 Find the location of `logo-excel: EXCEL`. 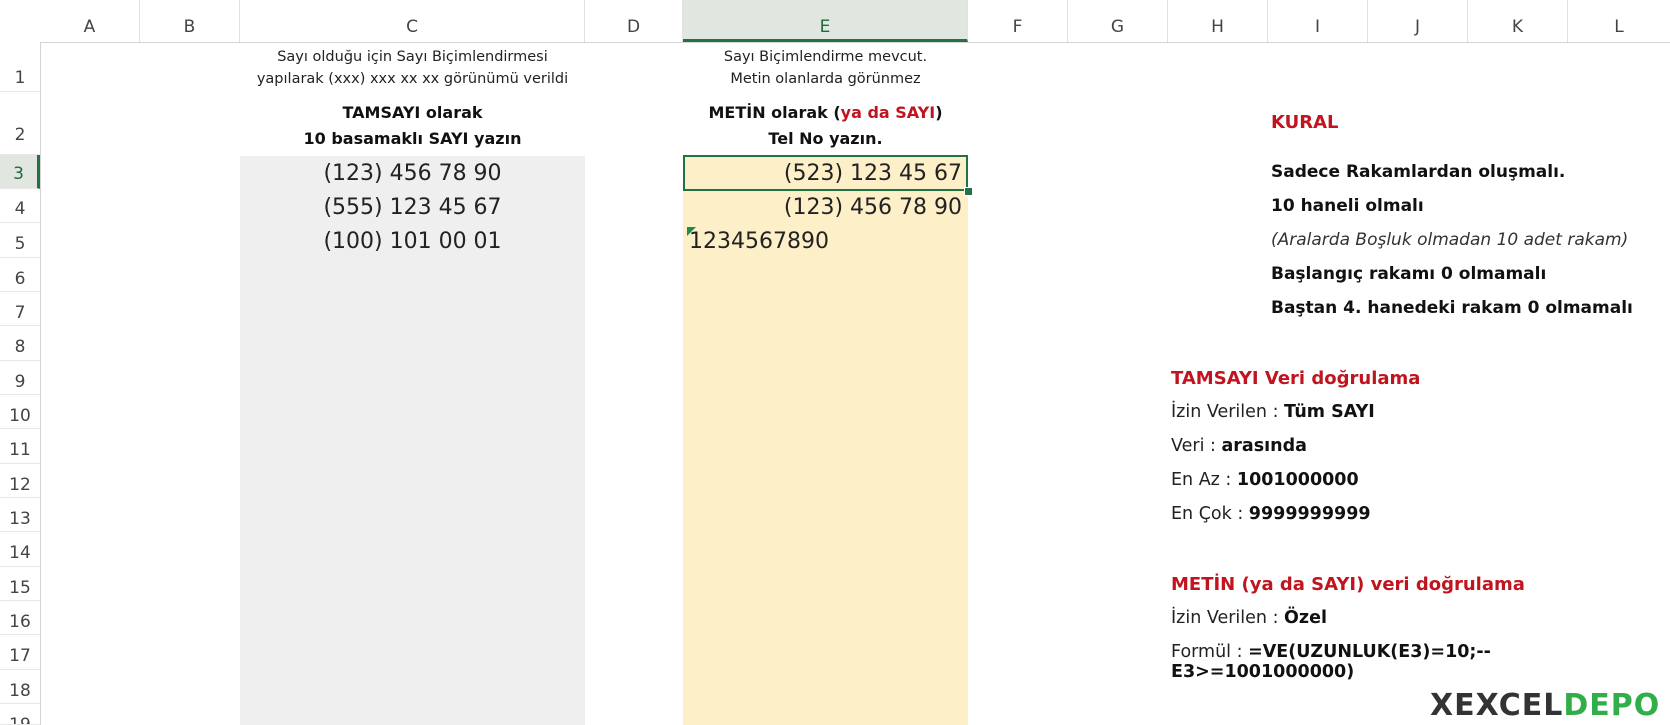

logo-excel: EXCEL is located at coordinates (1509, 705).